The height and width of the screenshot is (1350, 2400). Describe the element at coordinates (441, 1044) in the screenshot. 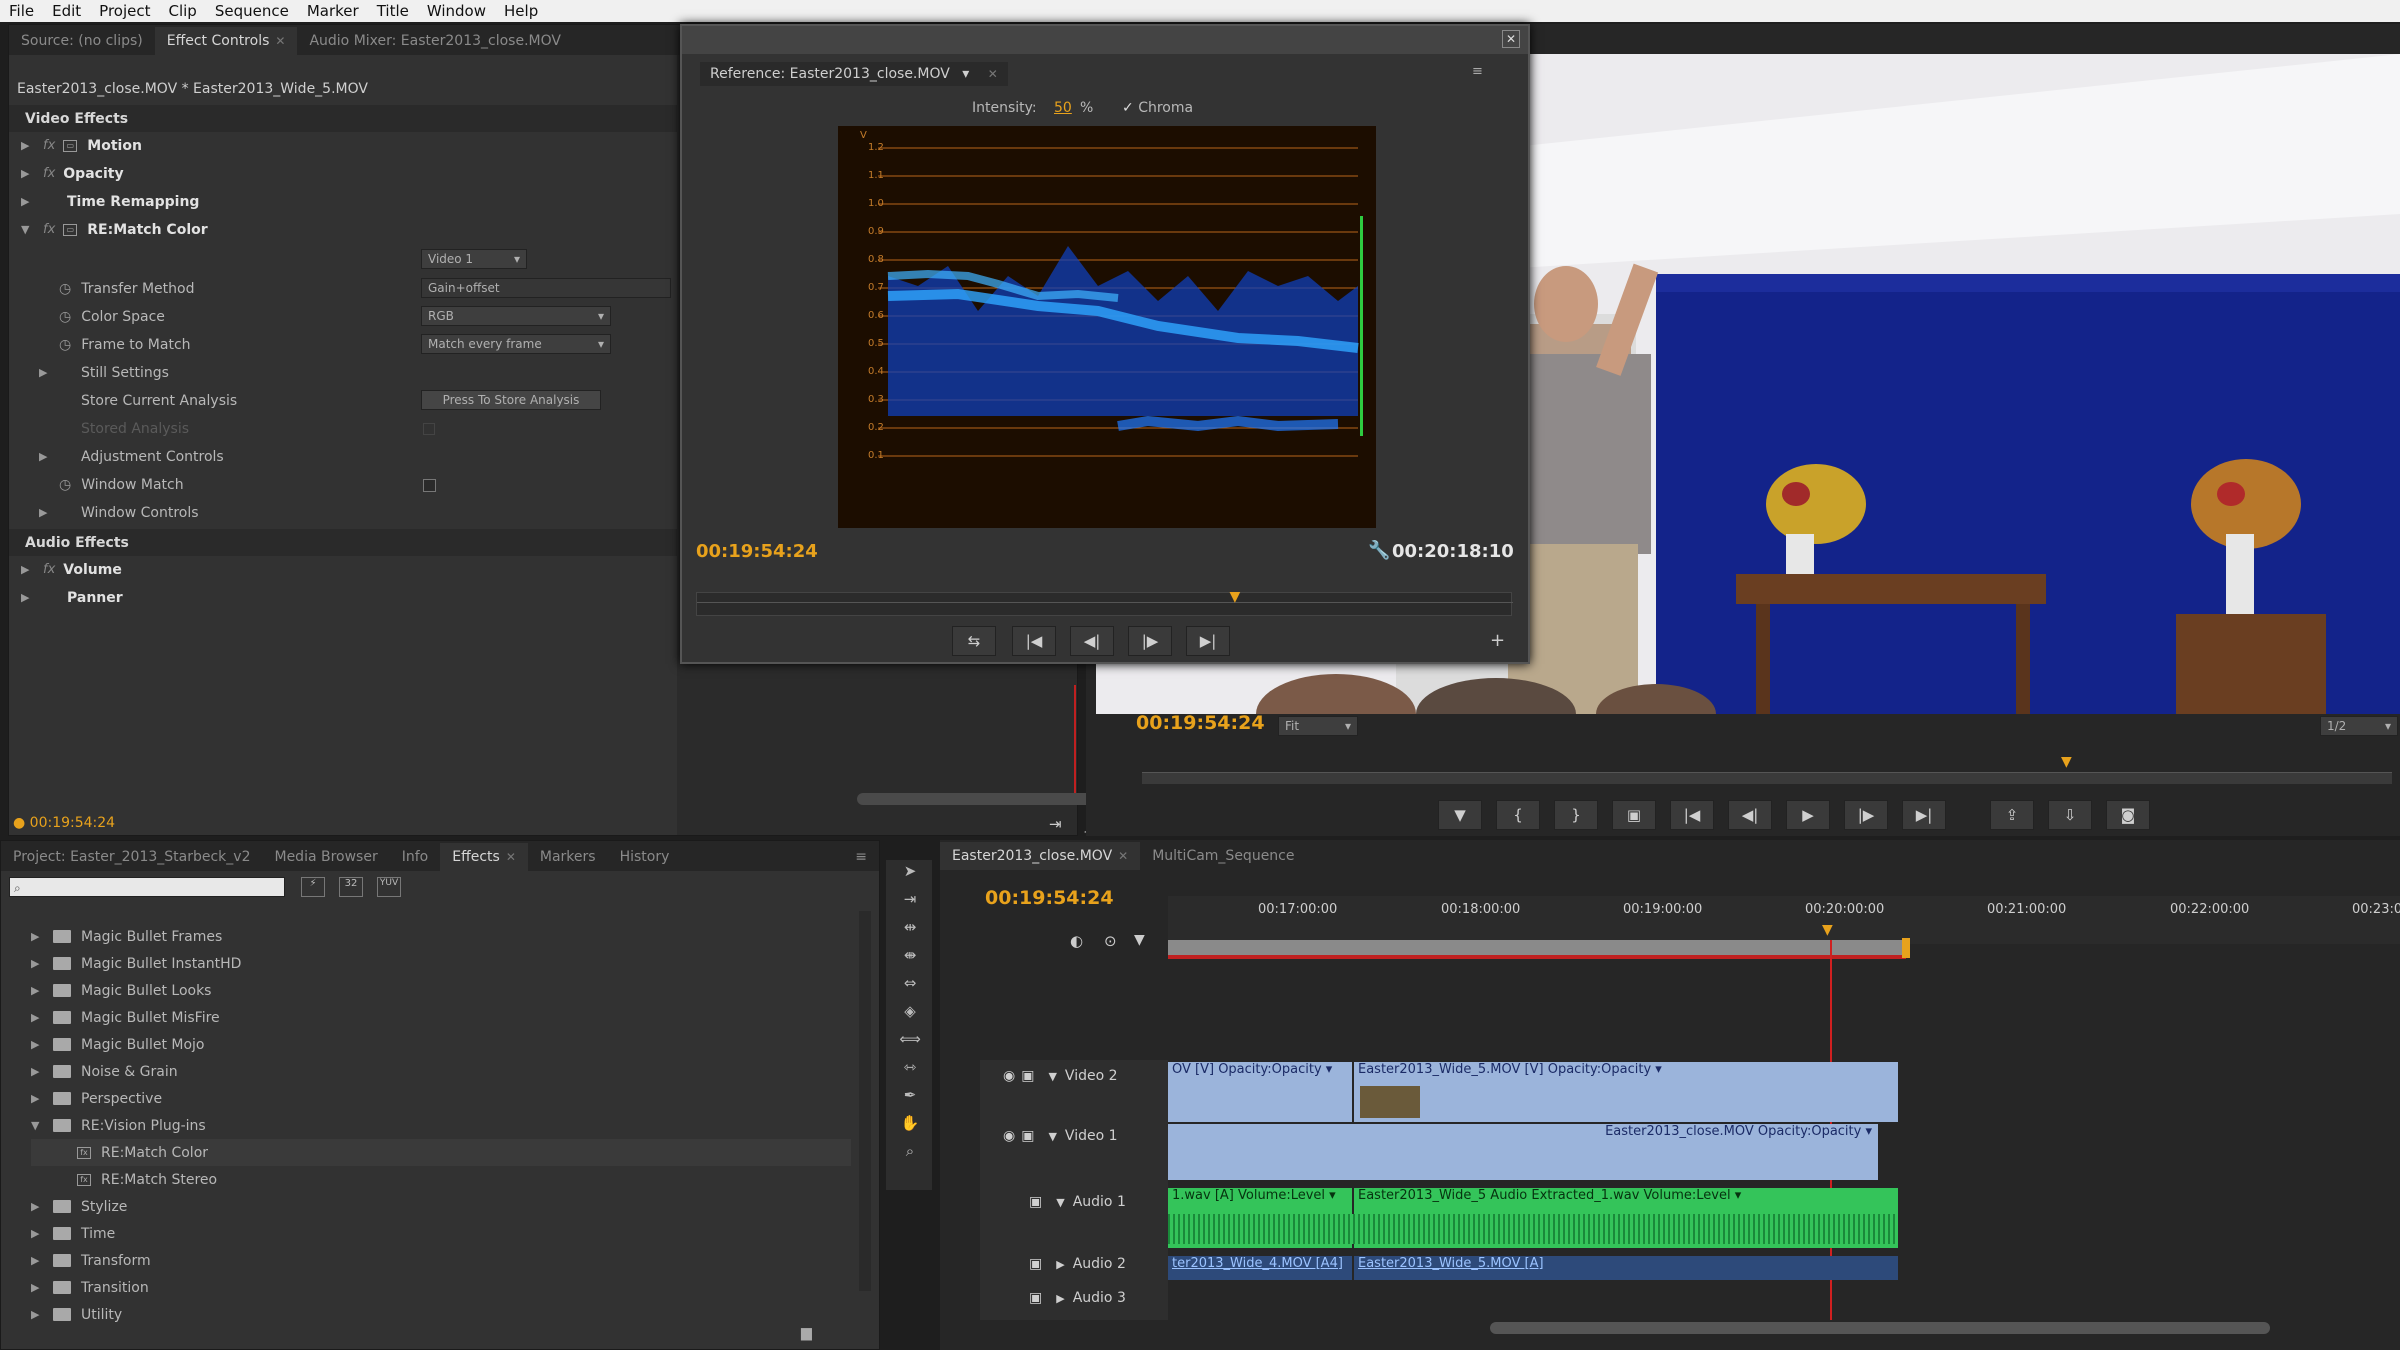

I see `effects-tree-item: ▶ Magic Bullet Mojo` at that location.